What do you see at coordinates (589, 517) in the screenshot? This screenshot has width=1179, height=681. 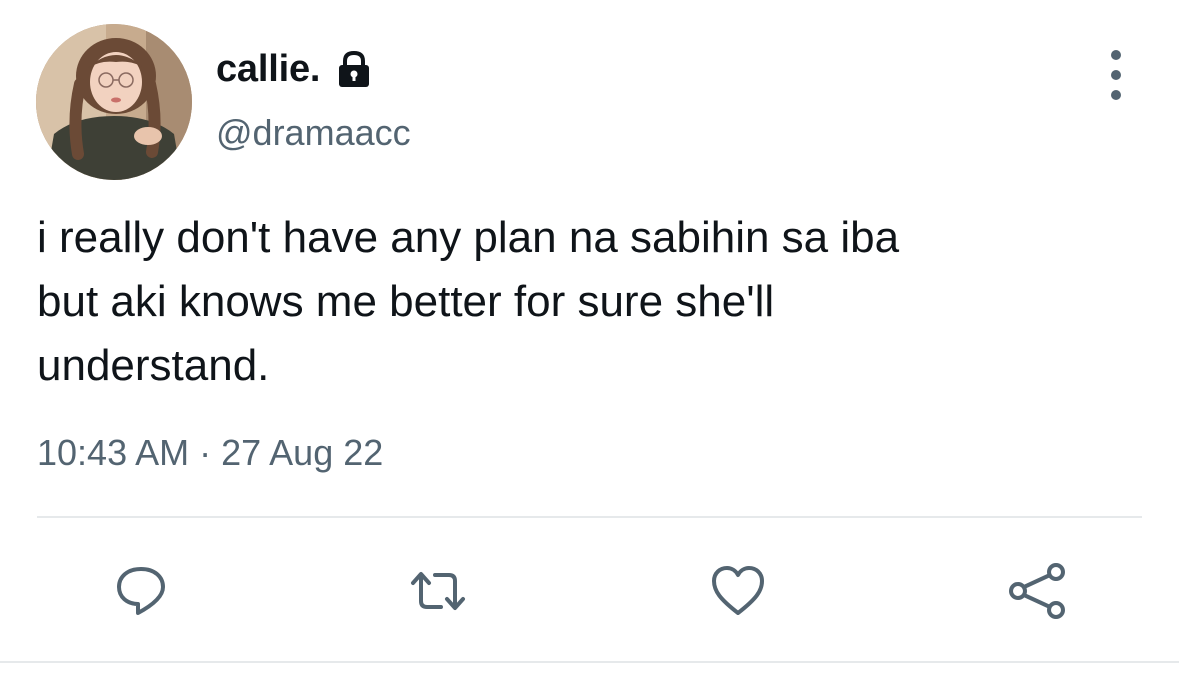 I see `divider` at bounding box center [589, 517].